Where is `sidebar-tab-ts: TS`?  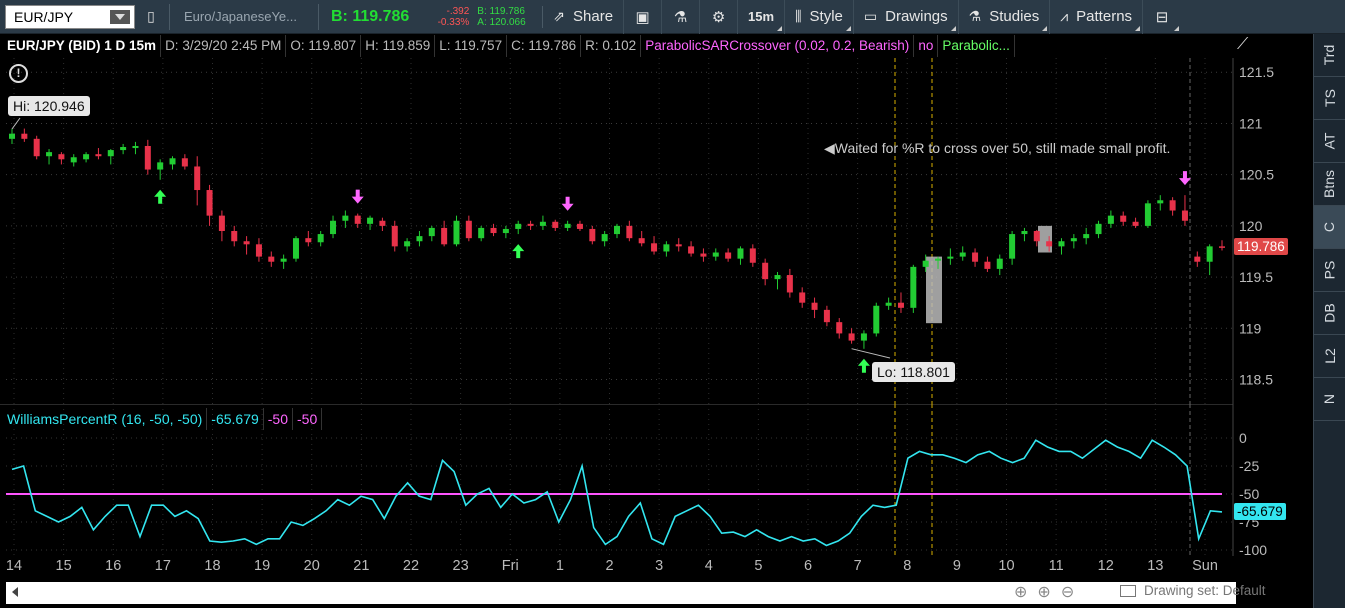 sidebar-tab-ts: TS is located at coordinates (1329, 98).